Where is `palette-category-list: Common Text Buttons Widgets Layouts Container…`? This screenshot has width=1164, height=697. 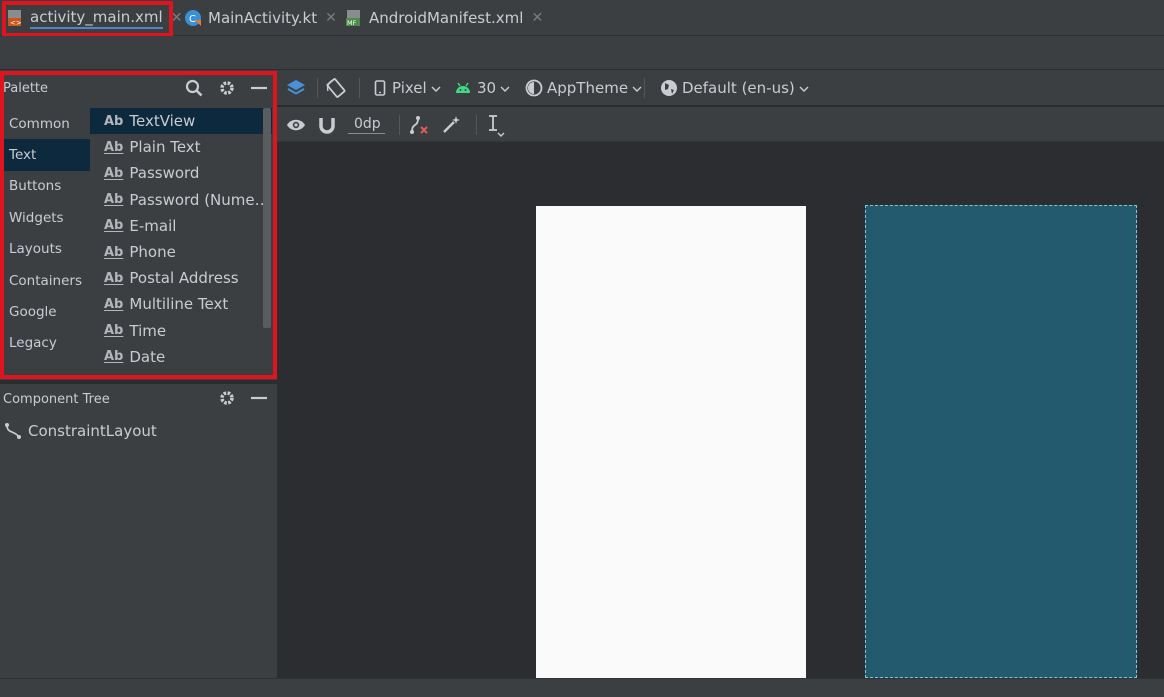
palette-category-list: Common Text Buttons Widgets Layouts Container… is located at coordinates (45, 233).